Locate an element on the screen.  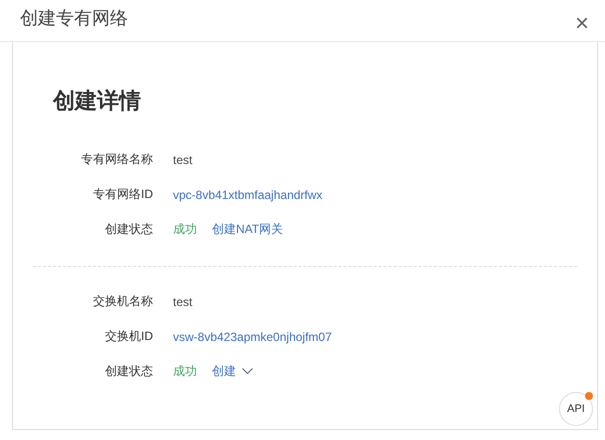
id-link: vsw-8vb423apmke0njhojfm07 is located at coordinates (252, 337).